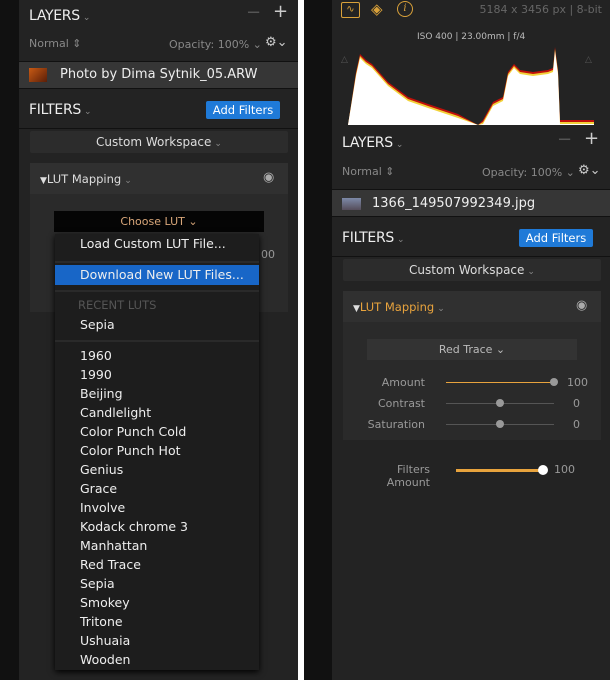  Describe the element at coordinates (471, 37) in the screenshot. I see `exif-info: ISO 400 | 23.00mm | f/4` at that location.